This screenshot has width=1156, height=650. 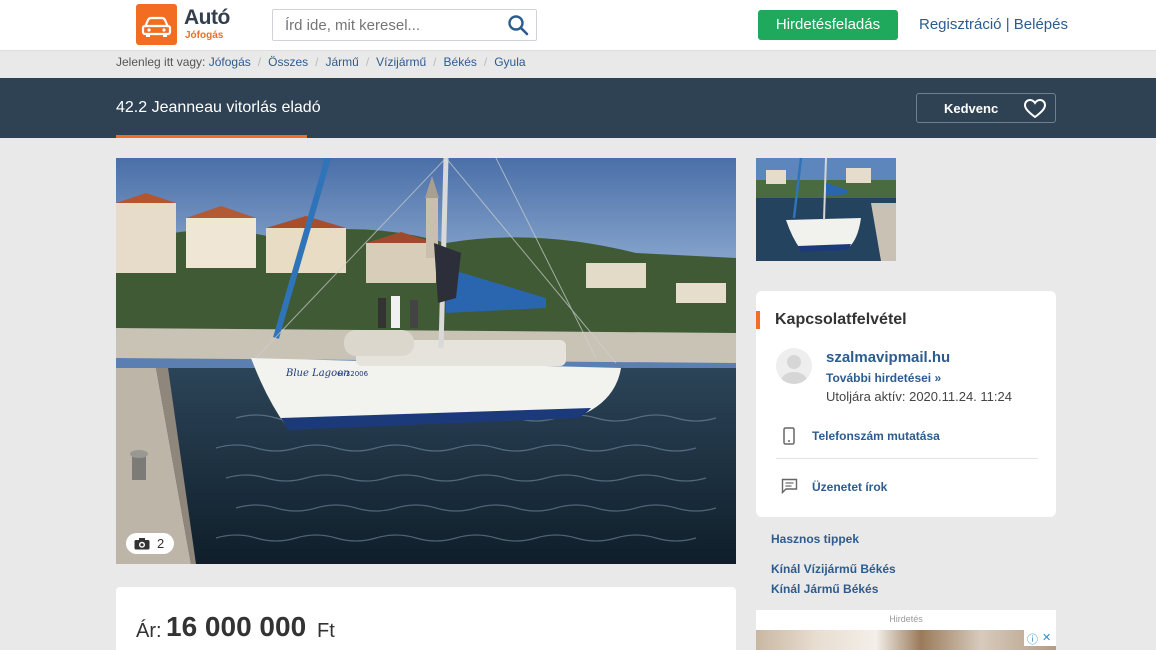 What do you see at coordinates (142, 544) in the screenshot?
I see `camera-icon` at bounding box center [142, 544].